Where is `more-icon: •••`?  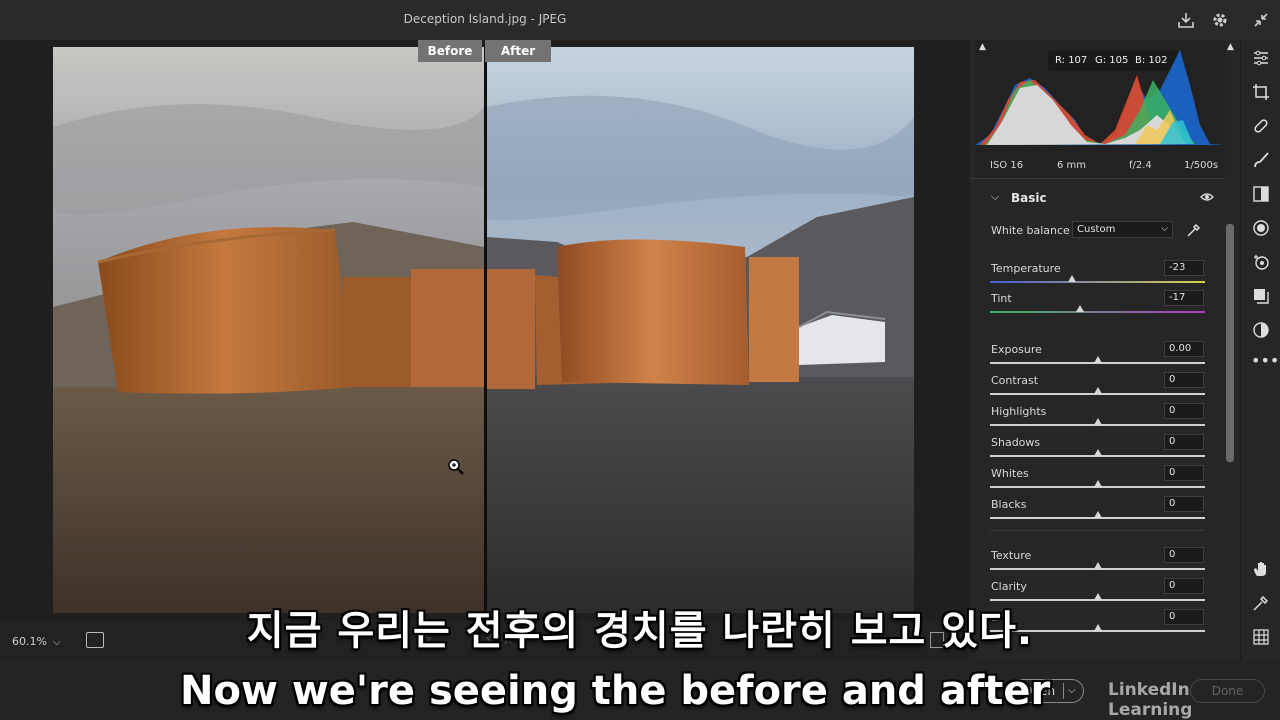
more-icon: ••• is located at coordinates (1265, 361).